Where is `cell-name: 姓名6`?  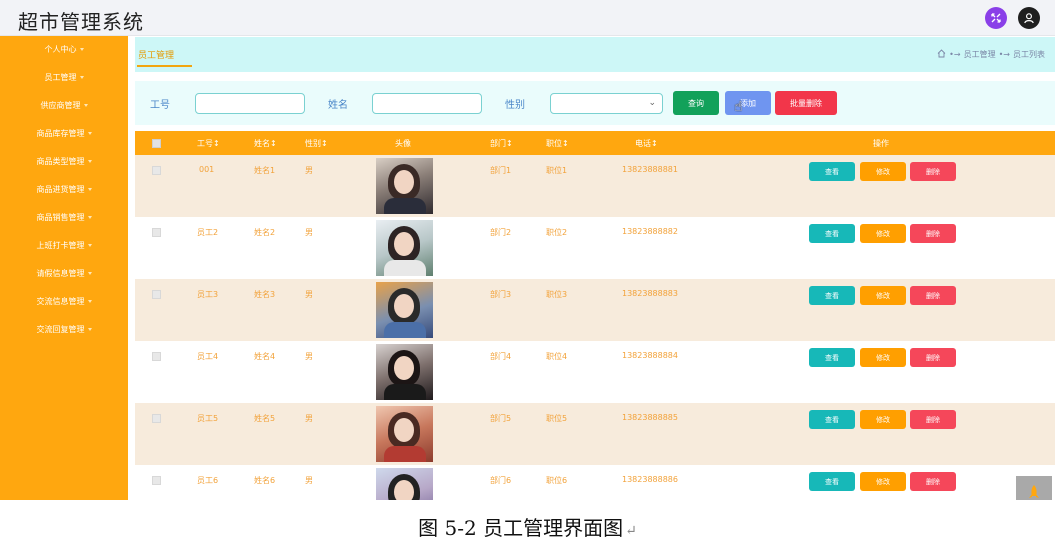
cell-name: 姓名6 is located at coordinates (265, 480).